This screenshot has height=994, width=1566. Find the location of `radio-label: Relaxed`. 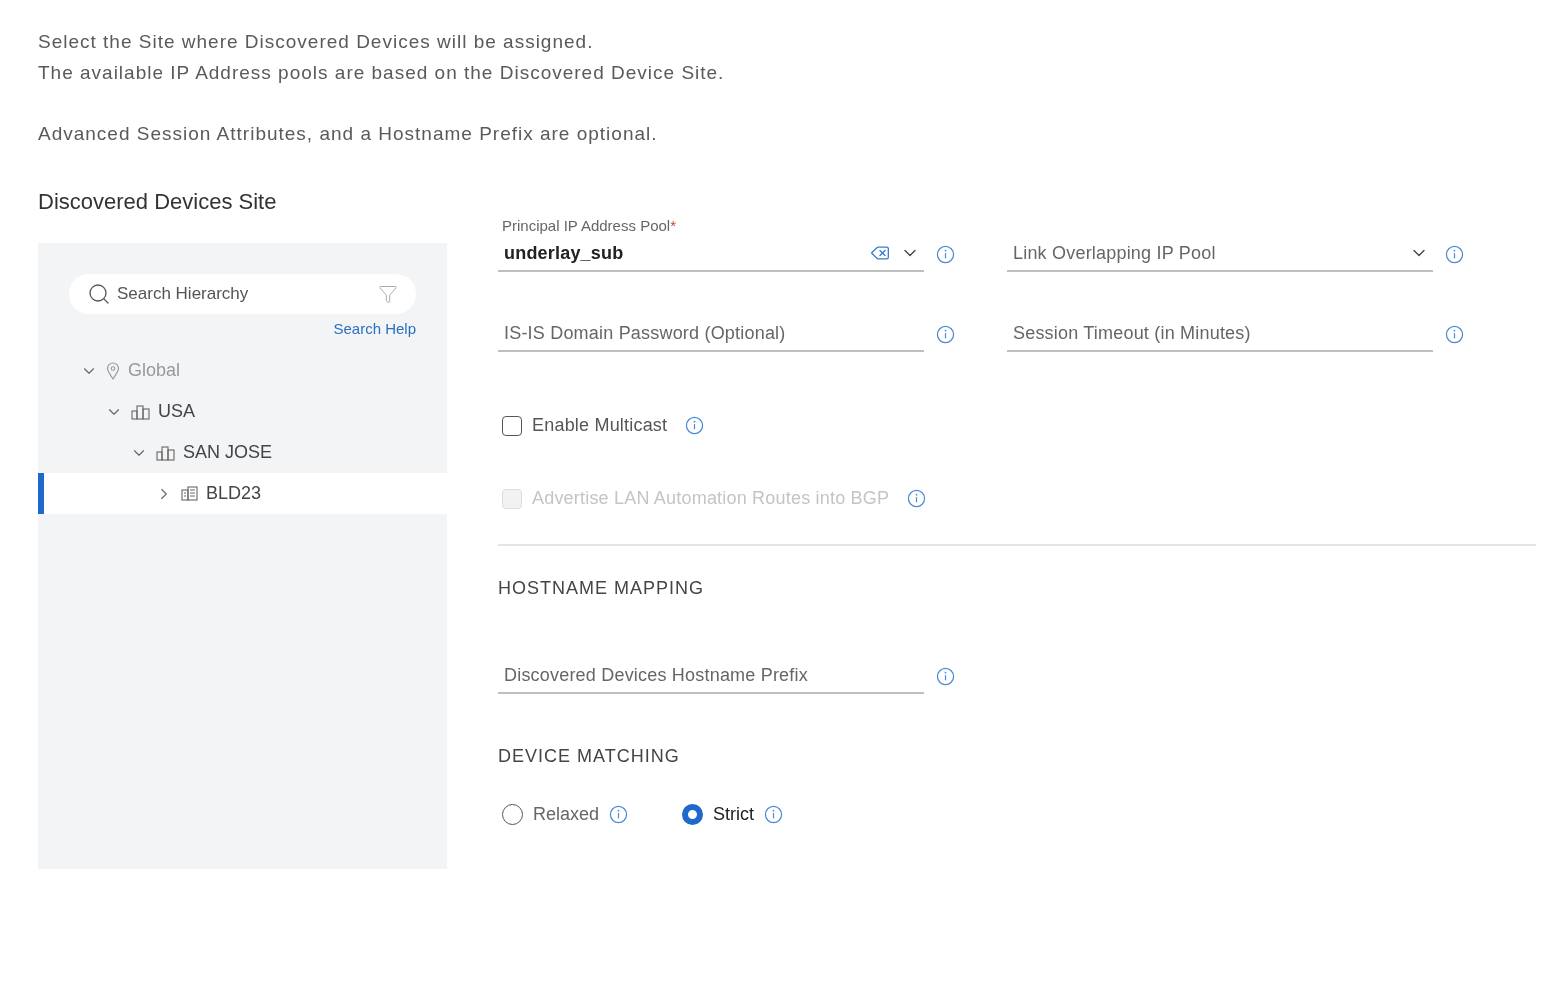

radio-label: Relaxed is located at coordinates (566, 814).